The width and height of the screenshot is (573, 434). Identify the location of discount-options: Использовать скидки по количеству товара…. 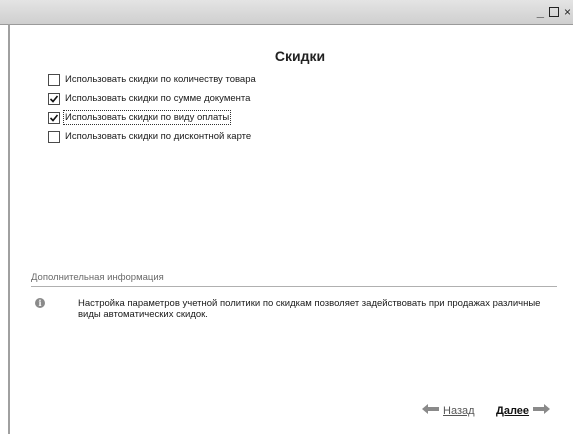
(152, 108).